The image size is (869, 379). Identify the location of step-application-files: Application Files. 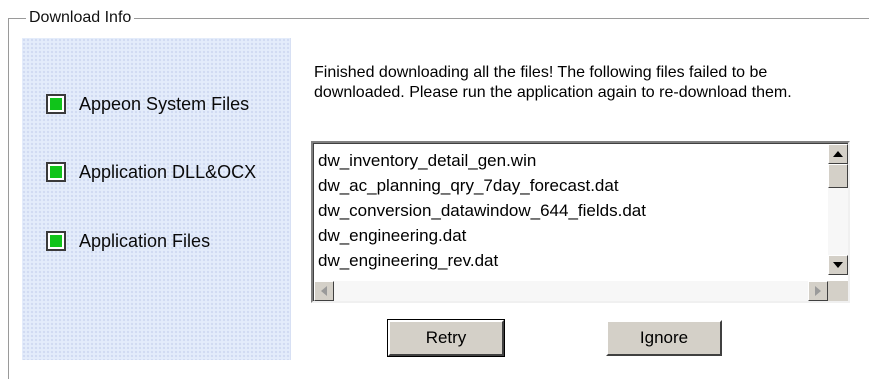
(128, 241).